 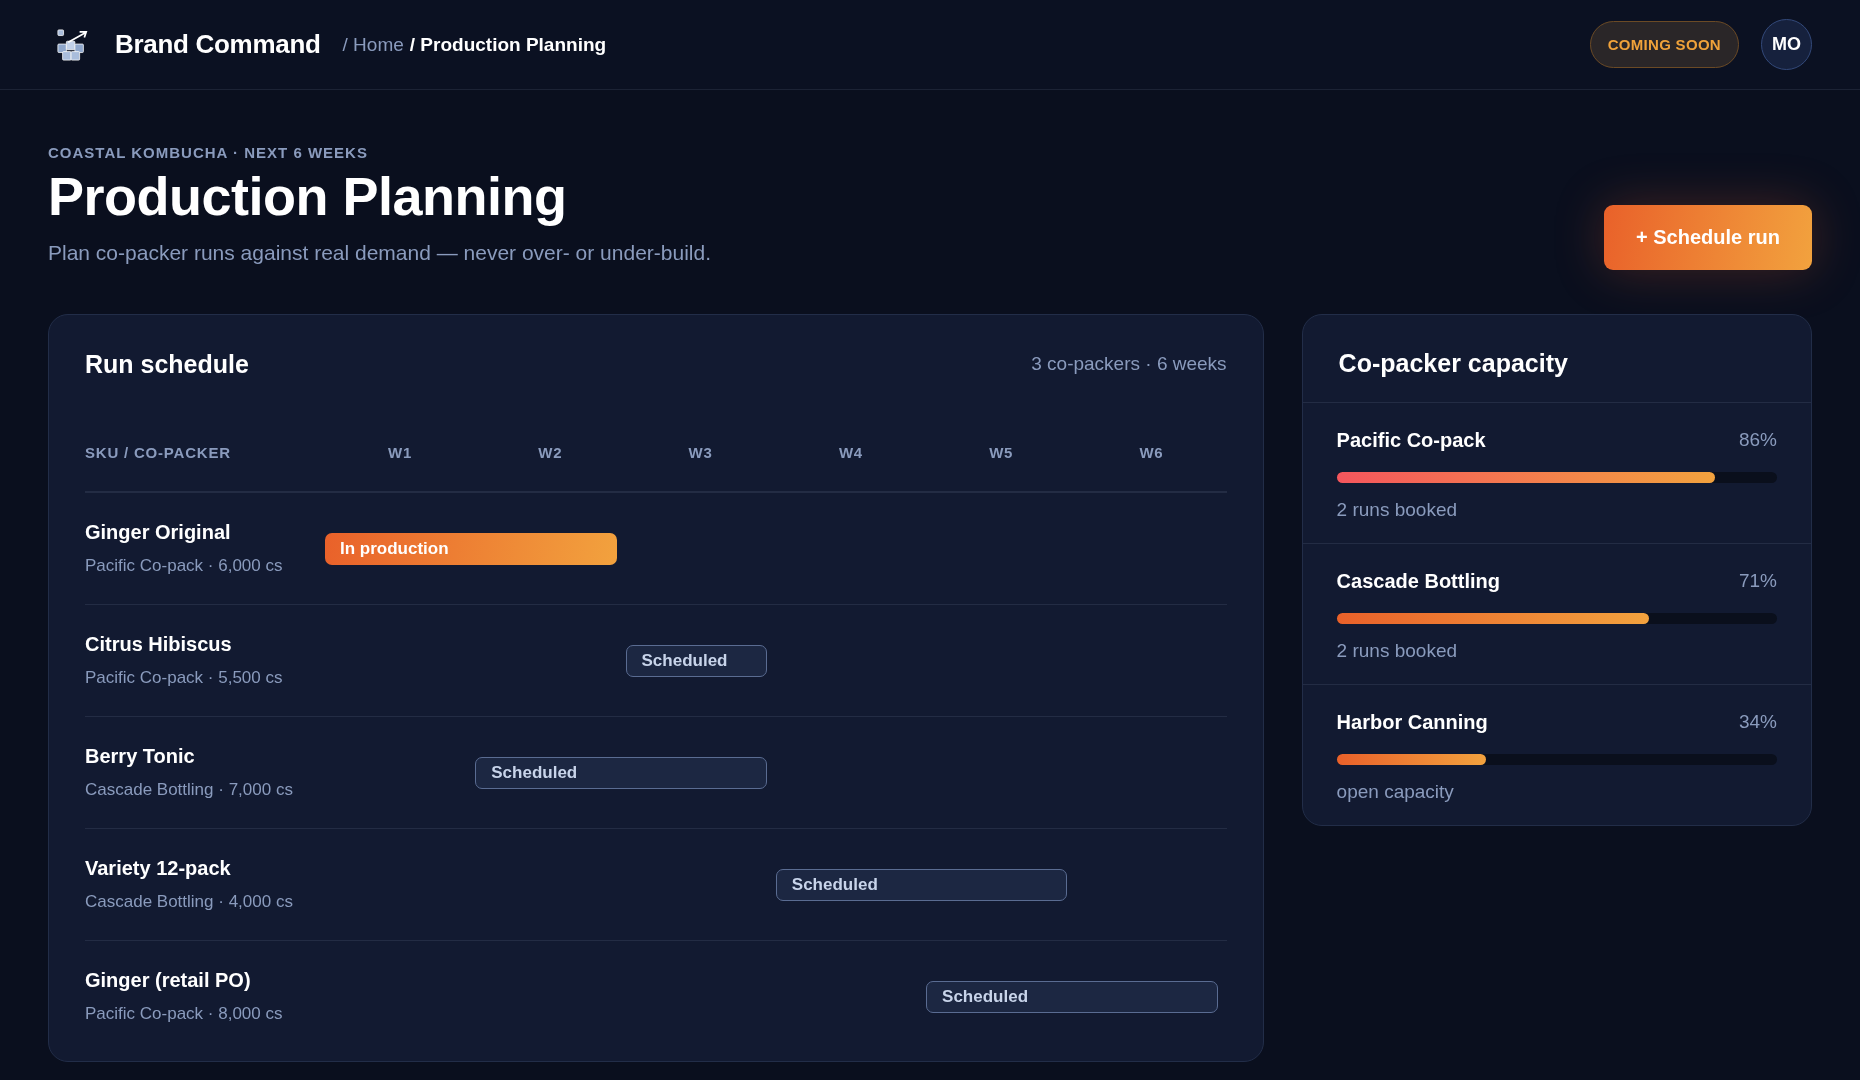 What do you see at coordinates (850, 452) in the screenshot?
I see `column-header: W4` at bounding box center [850, 452].